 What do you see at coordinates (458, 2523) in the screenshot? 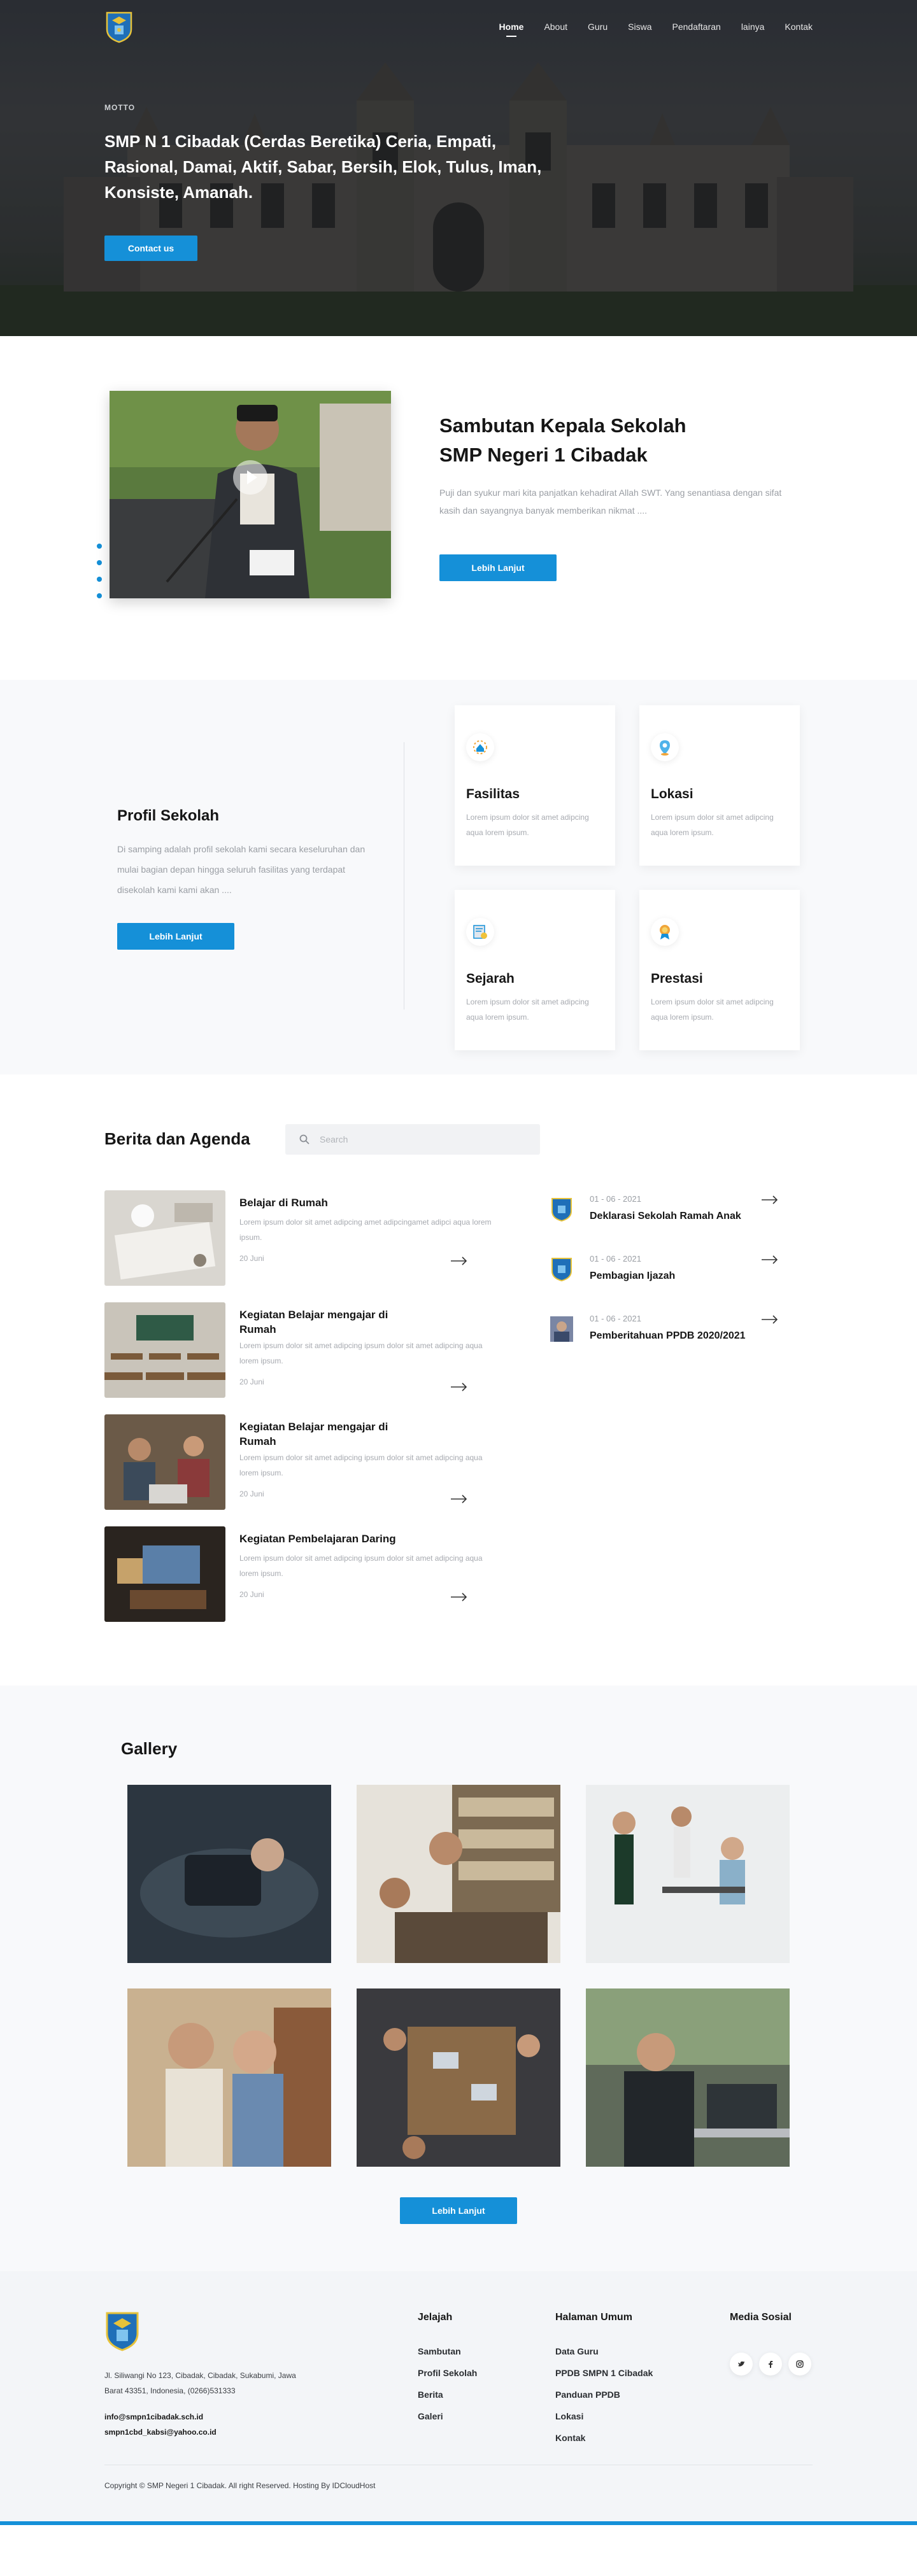
I see `footer-accent-bar` at bounding box center [458, 2523].